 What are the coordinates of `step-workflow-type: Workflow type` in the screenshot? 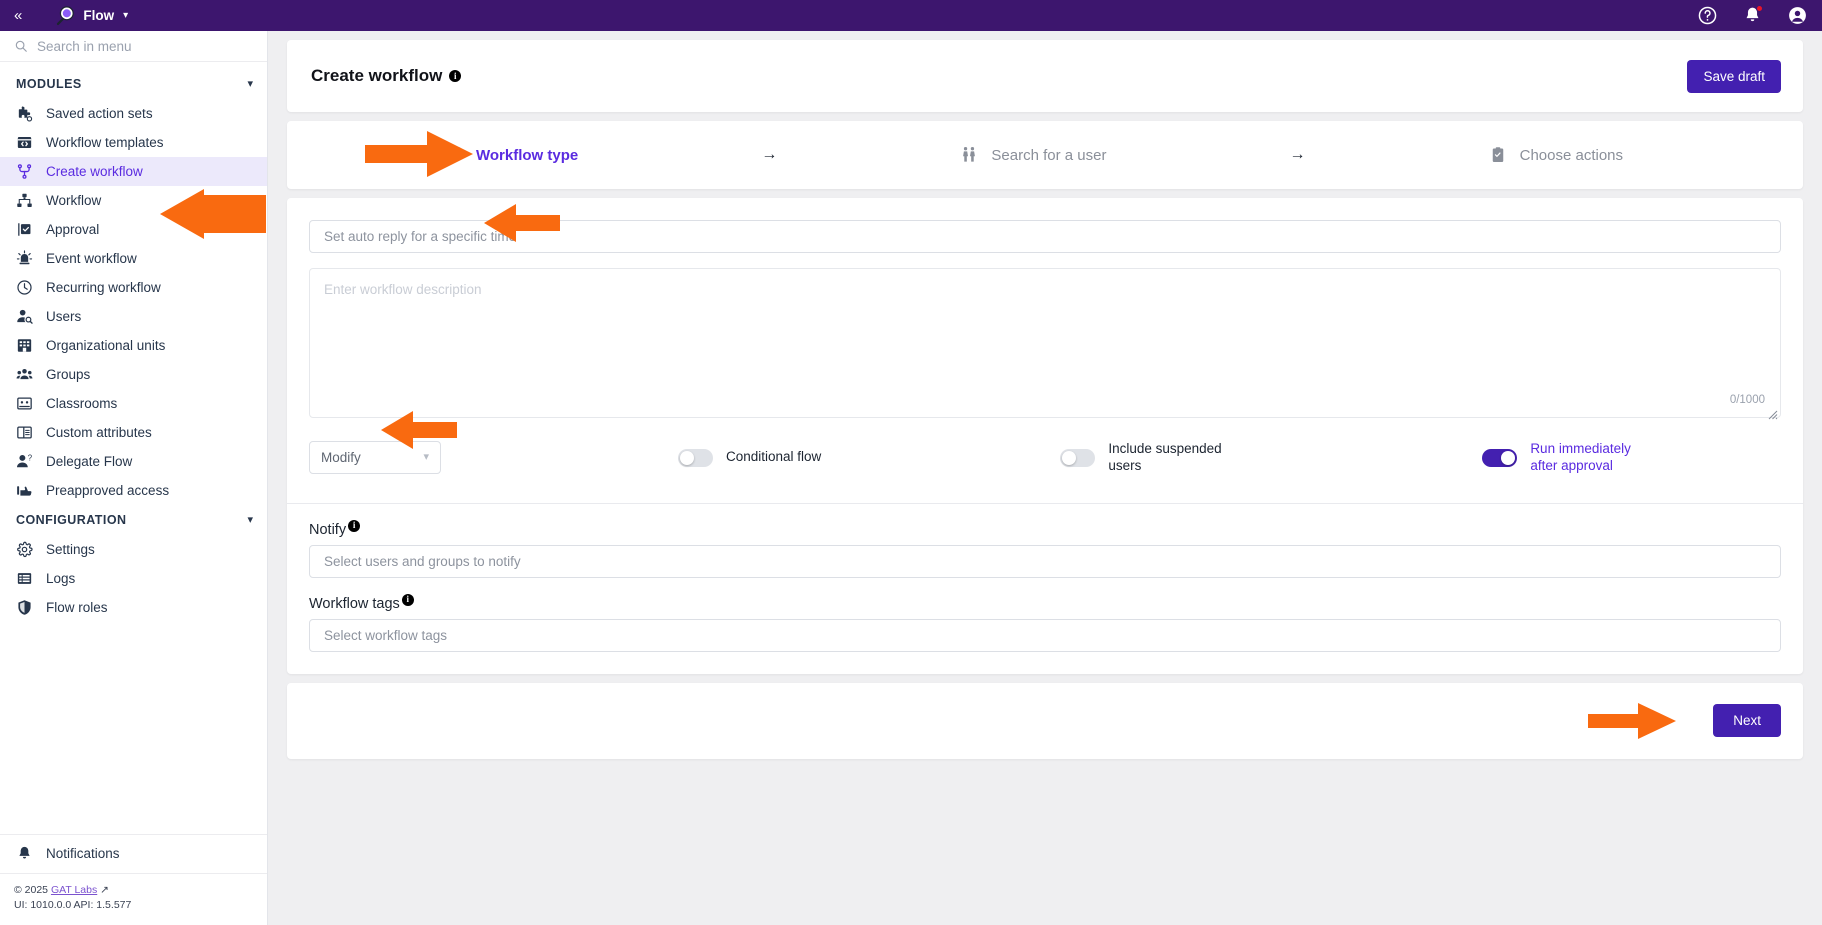 It's located at (511, 155).